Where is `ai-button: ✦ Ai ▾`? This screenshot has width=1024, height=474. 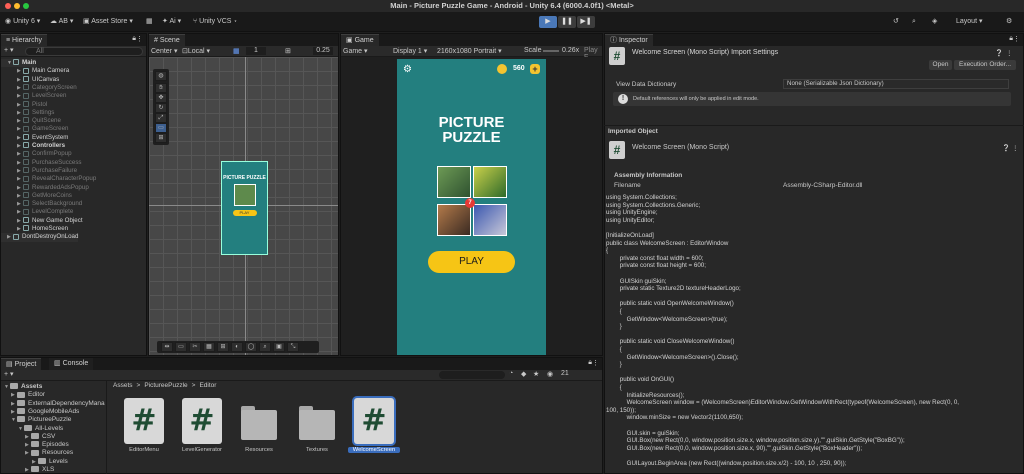 ai-button: ✦ Ai ▾ is located at coordinates (171, 22).